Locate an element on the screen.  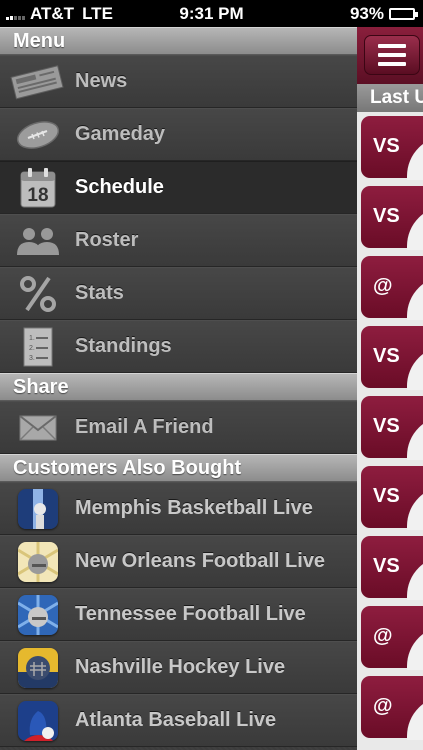
menu-item-label: Roster is located at coordinates (107, 240).